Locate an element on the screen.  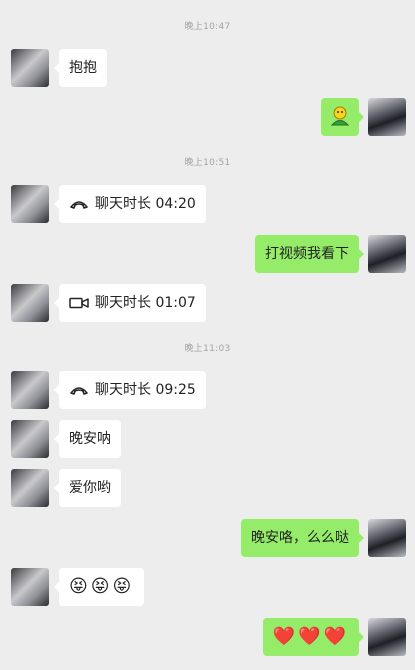
video-call-record: 聊天时长 01:07 is located at coordinates (130, 303).